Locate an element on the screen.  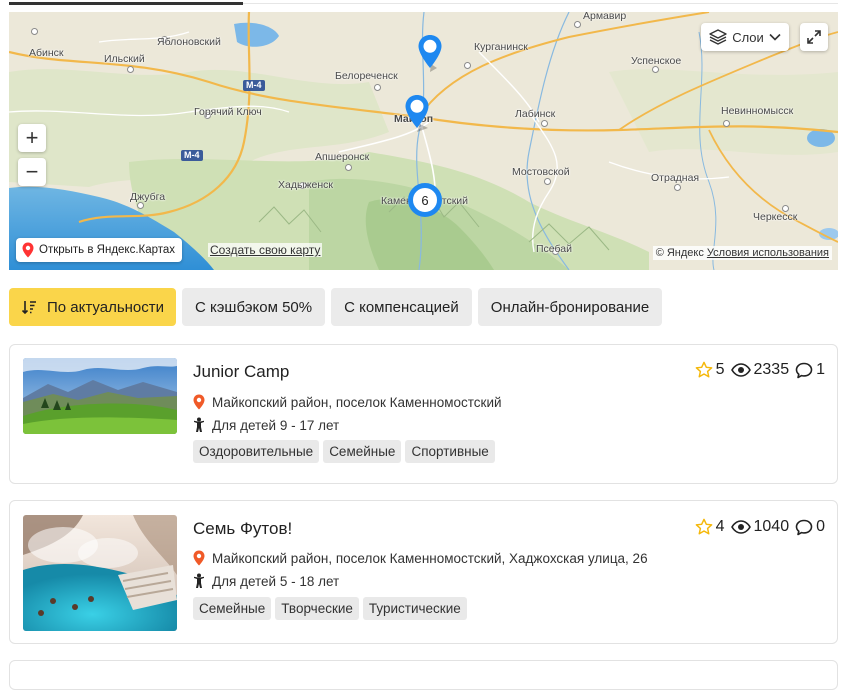
filter-online-booking: Онлайн-бронирование is located at coordinates (570, 307).